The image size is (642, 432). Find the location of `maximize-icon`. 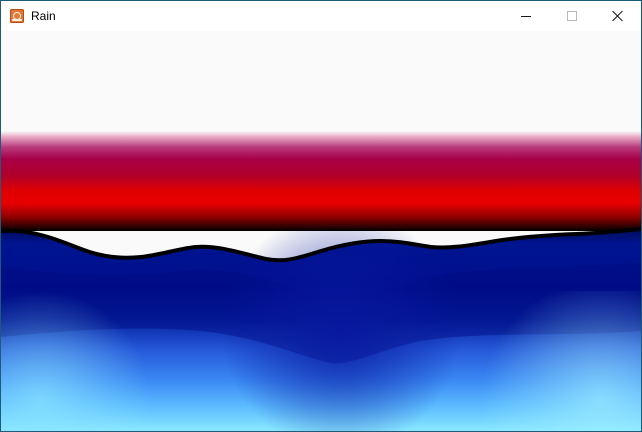

maximize-icon is located at coordinates (572, 16).